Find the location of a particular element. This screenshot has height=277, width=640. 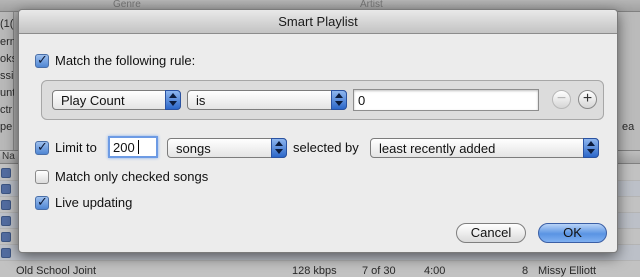

limit-amount-text: 200 is located at coordinates (124, 147).